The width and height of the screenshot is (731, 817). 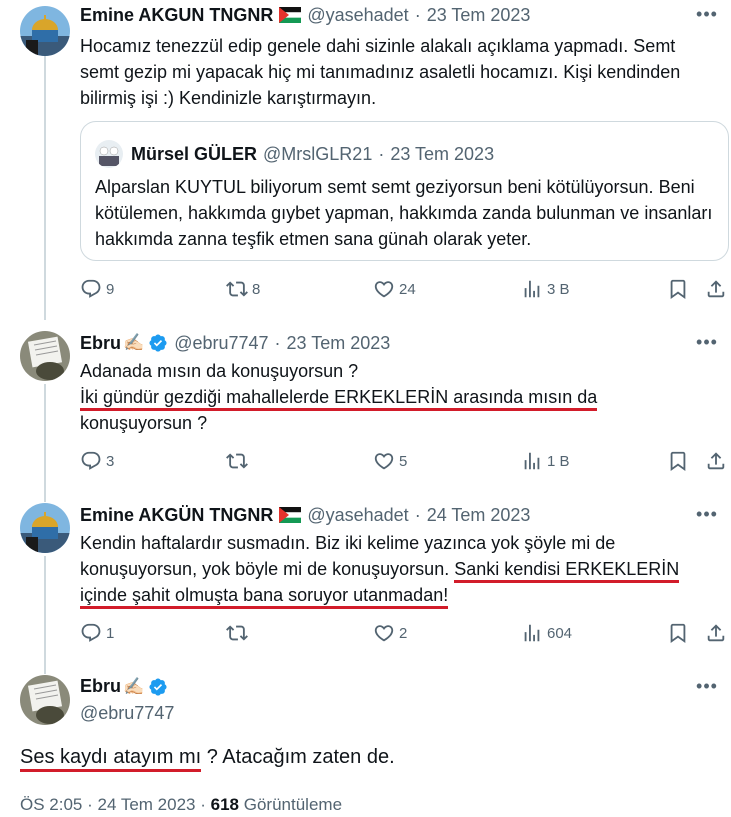 What do you see at coordinates (110, 461) in the screenshot?
I see `reply-count: 3` at bounding box center [110, 461].